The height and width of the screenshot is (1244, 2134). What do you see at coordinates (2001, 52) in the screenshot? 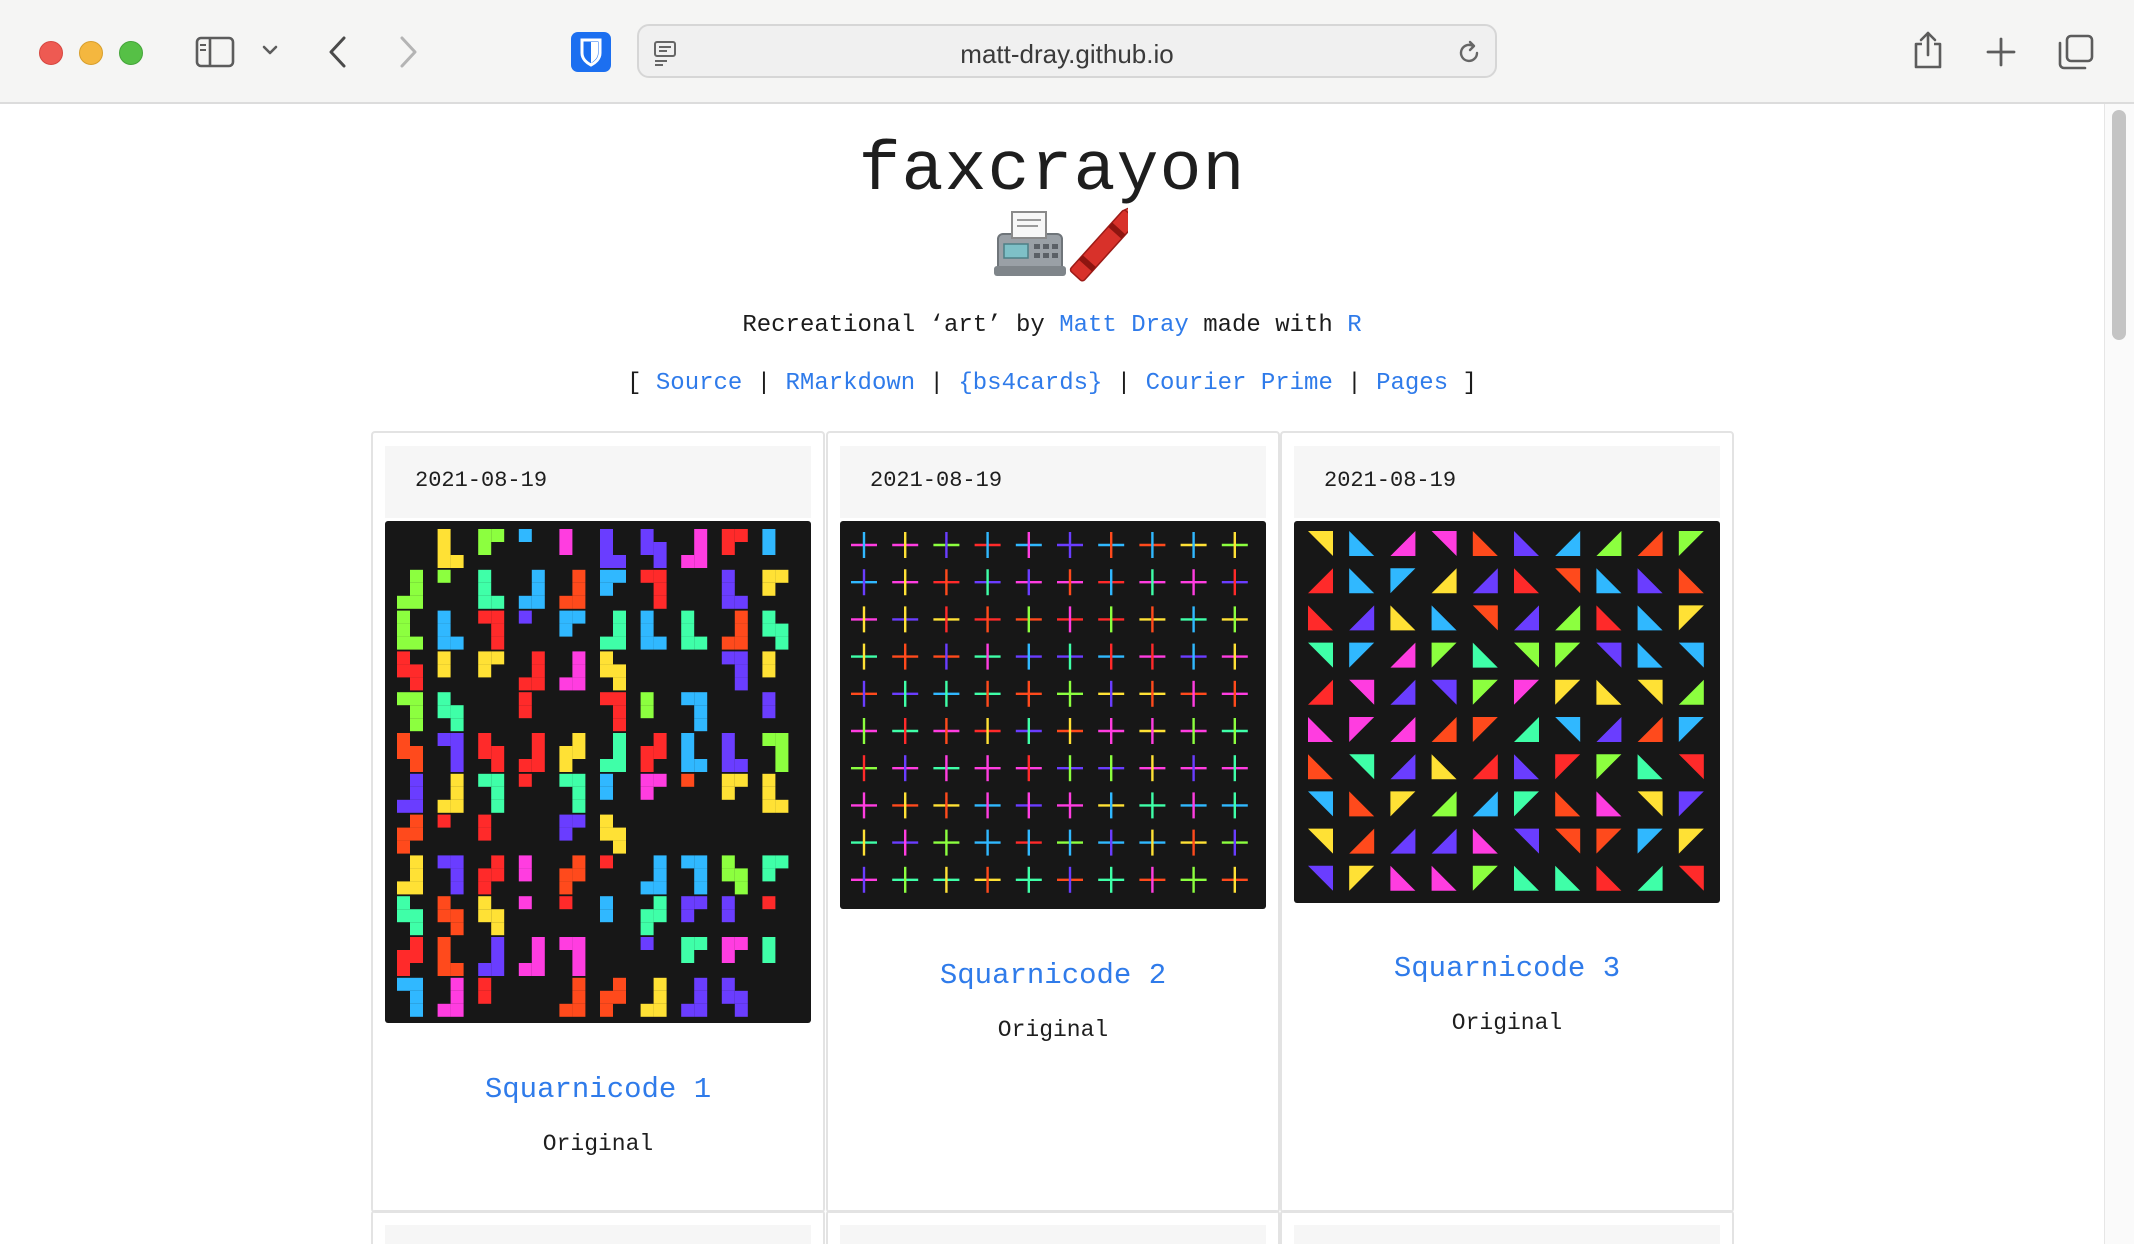
I see `new-tab-plus-icon` at bounding box center [2001, 52].